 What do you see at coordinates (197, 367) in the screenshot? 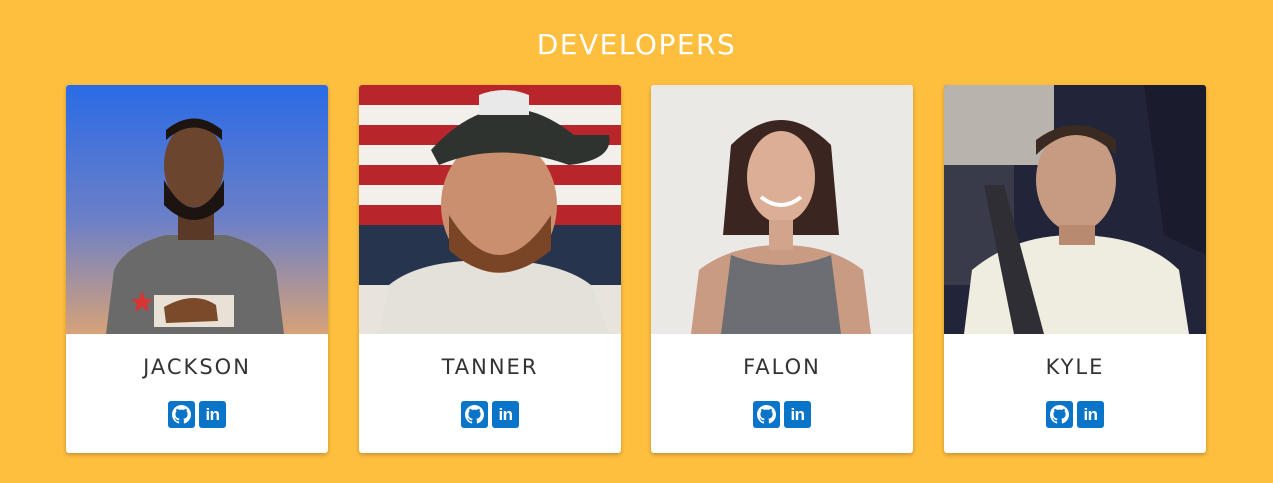
I see `developer-name: JACKSON` at bounding box center [197, 367].